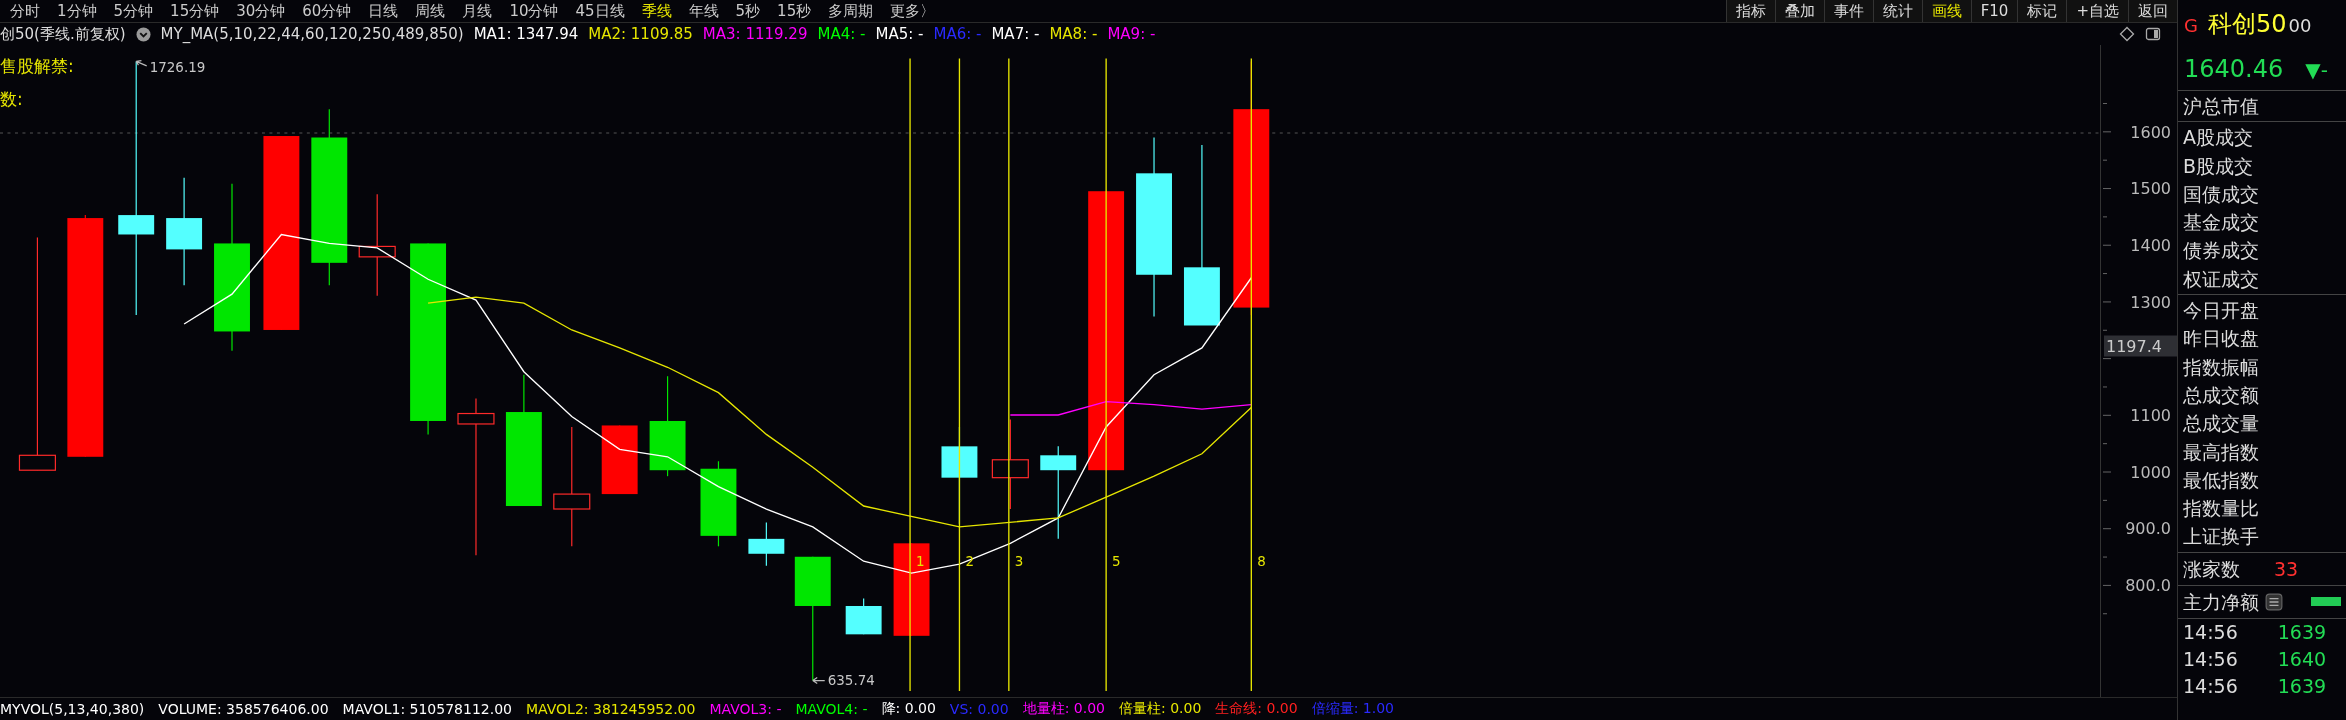 Image resolution: width=2346 pixels, height=720 pixels. What do you see at coordinates (794, 11) in the screenshot?
I see `period-tab: 15秒` at bounding box center [794, 11].